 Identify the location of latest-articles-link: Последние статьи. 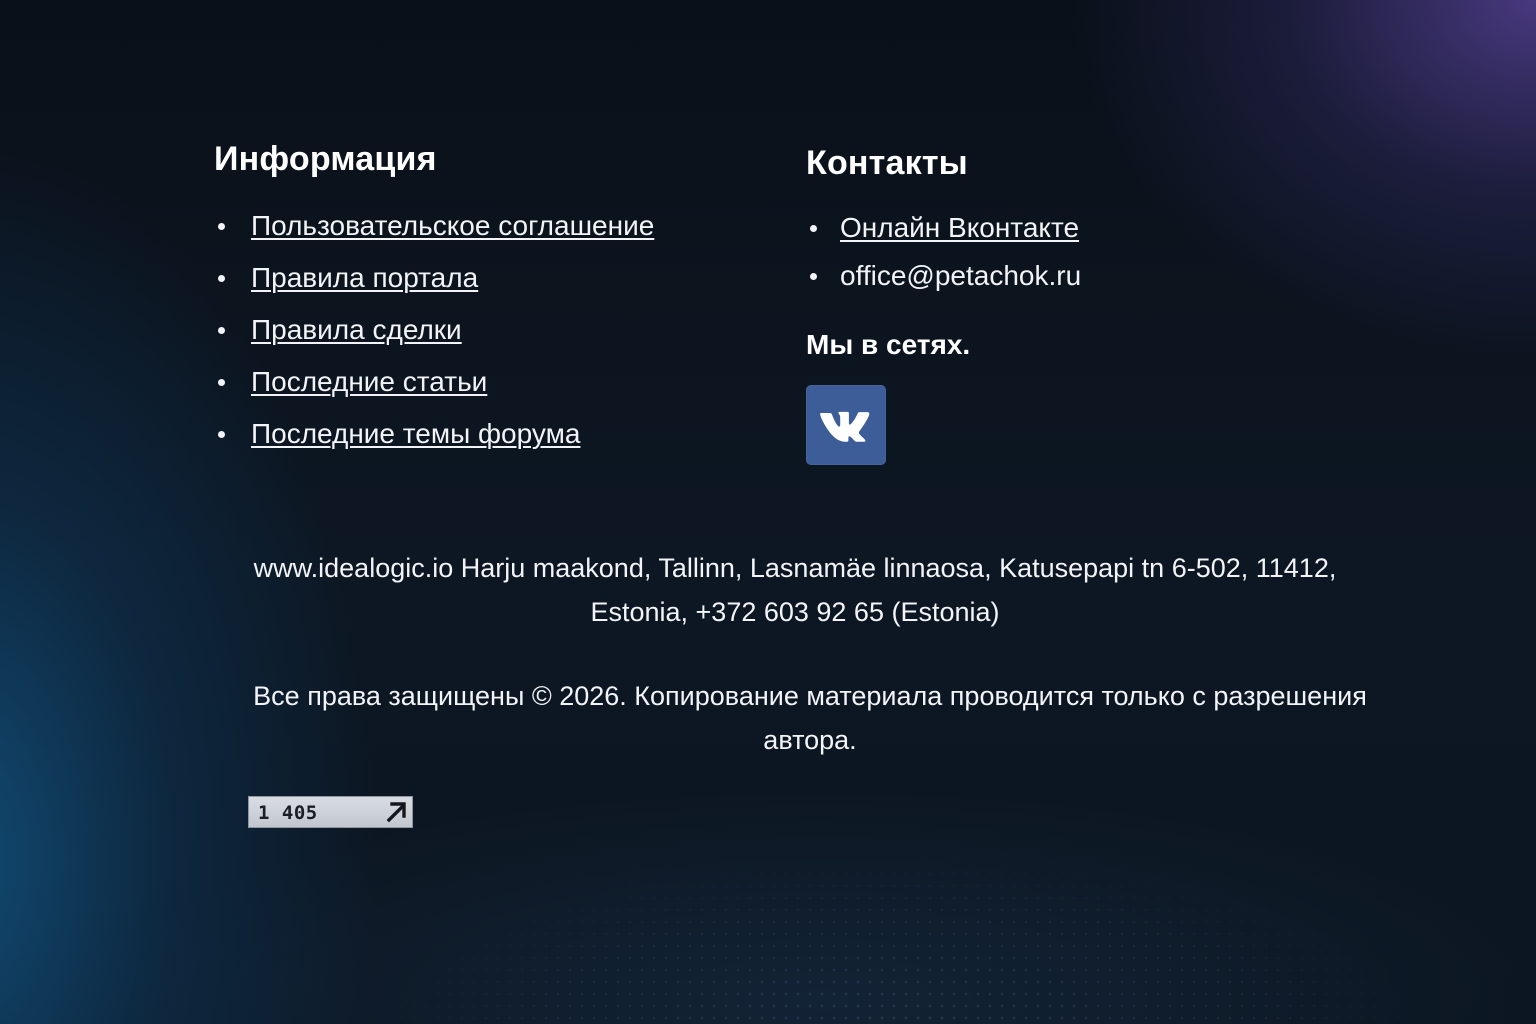
(369, 381).